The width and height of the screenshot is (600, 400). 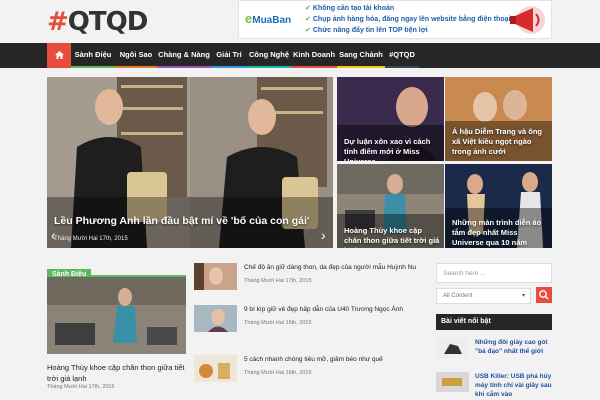 I want to click on content-filter-select: All Content ▾, so click(x=483, y=296).